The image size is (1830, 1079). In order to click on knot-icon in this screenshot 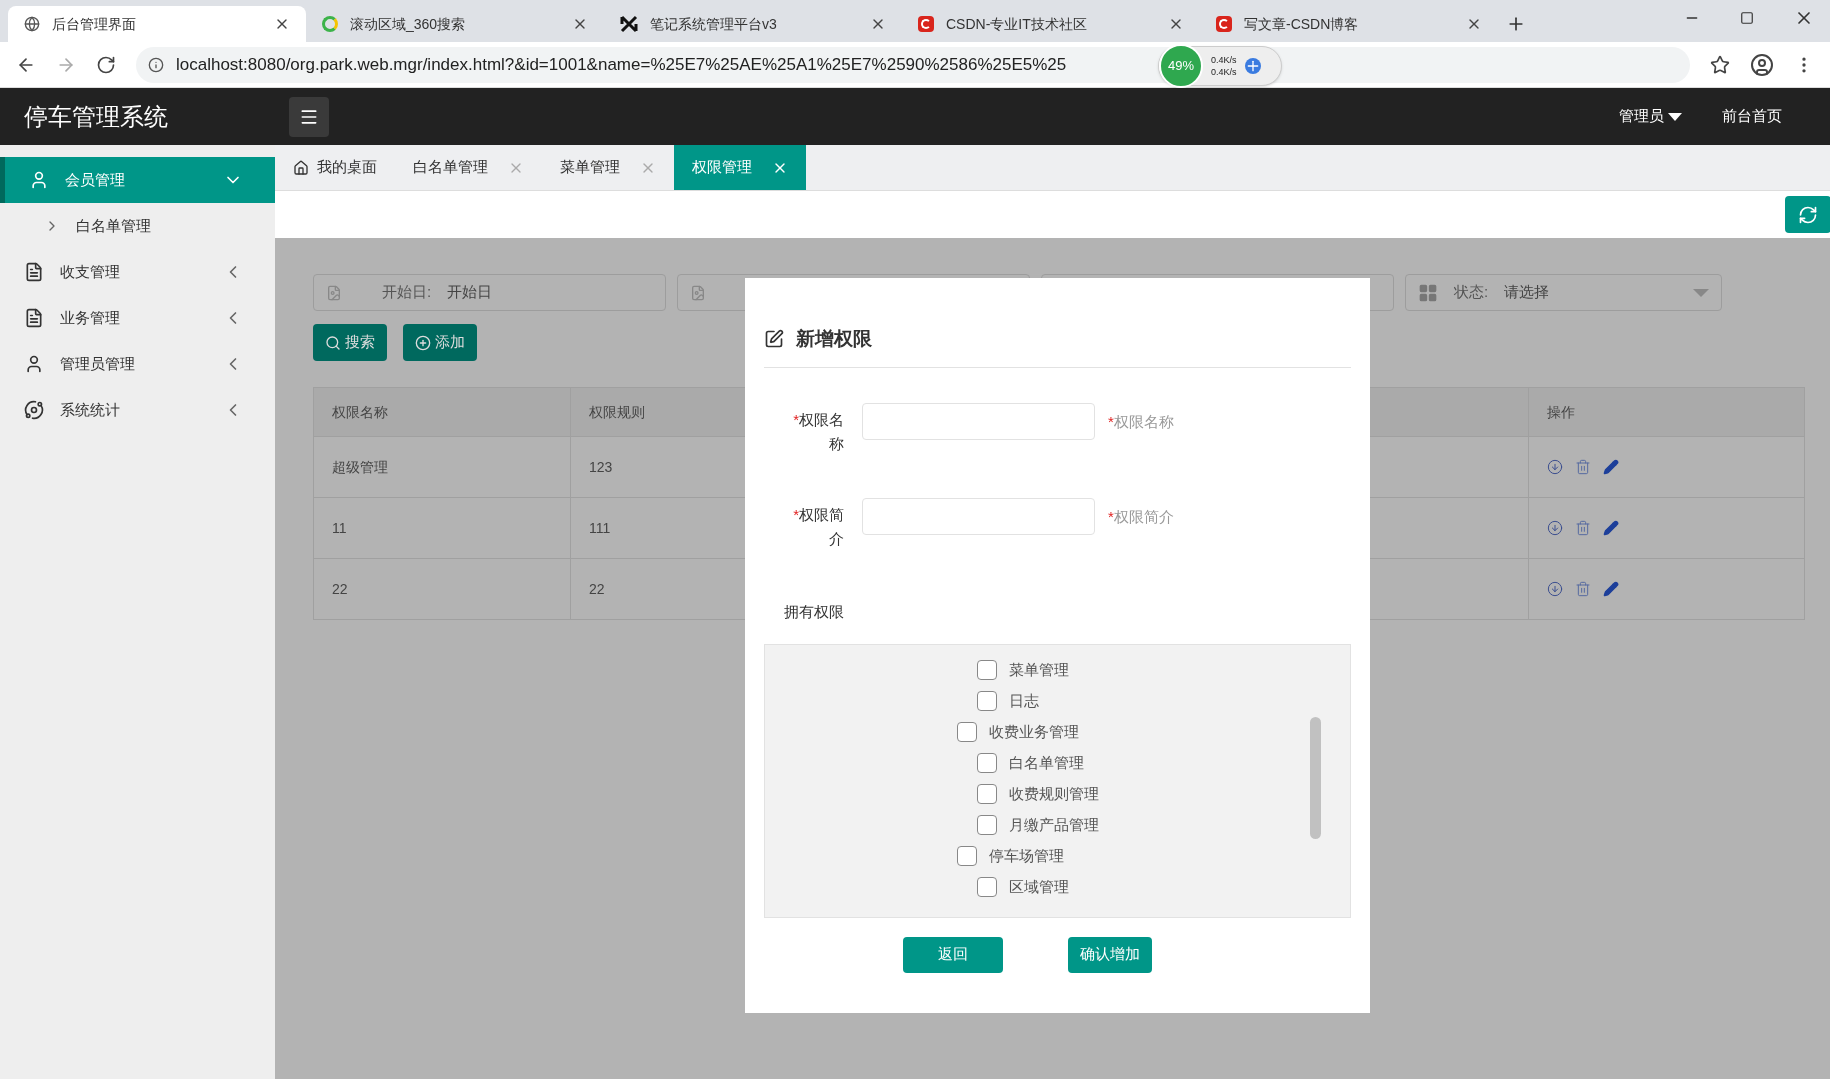, I will do `click(629, 24)`.